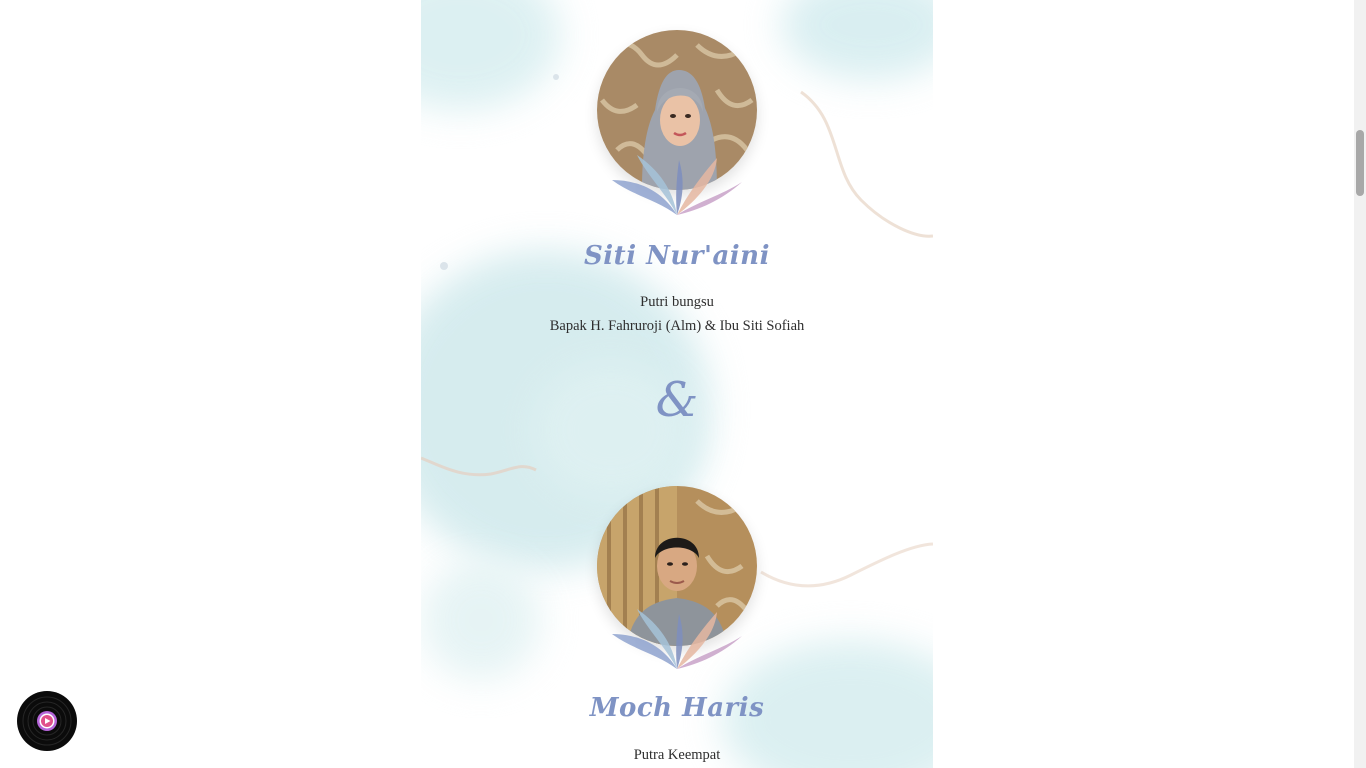 The image size is (1366, 768). I want to click on groom-name: Moch Haris, so click(677, 708).